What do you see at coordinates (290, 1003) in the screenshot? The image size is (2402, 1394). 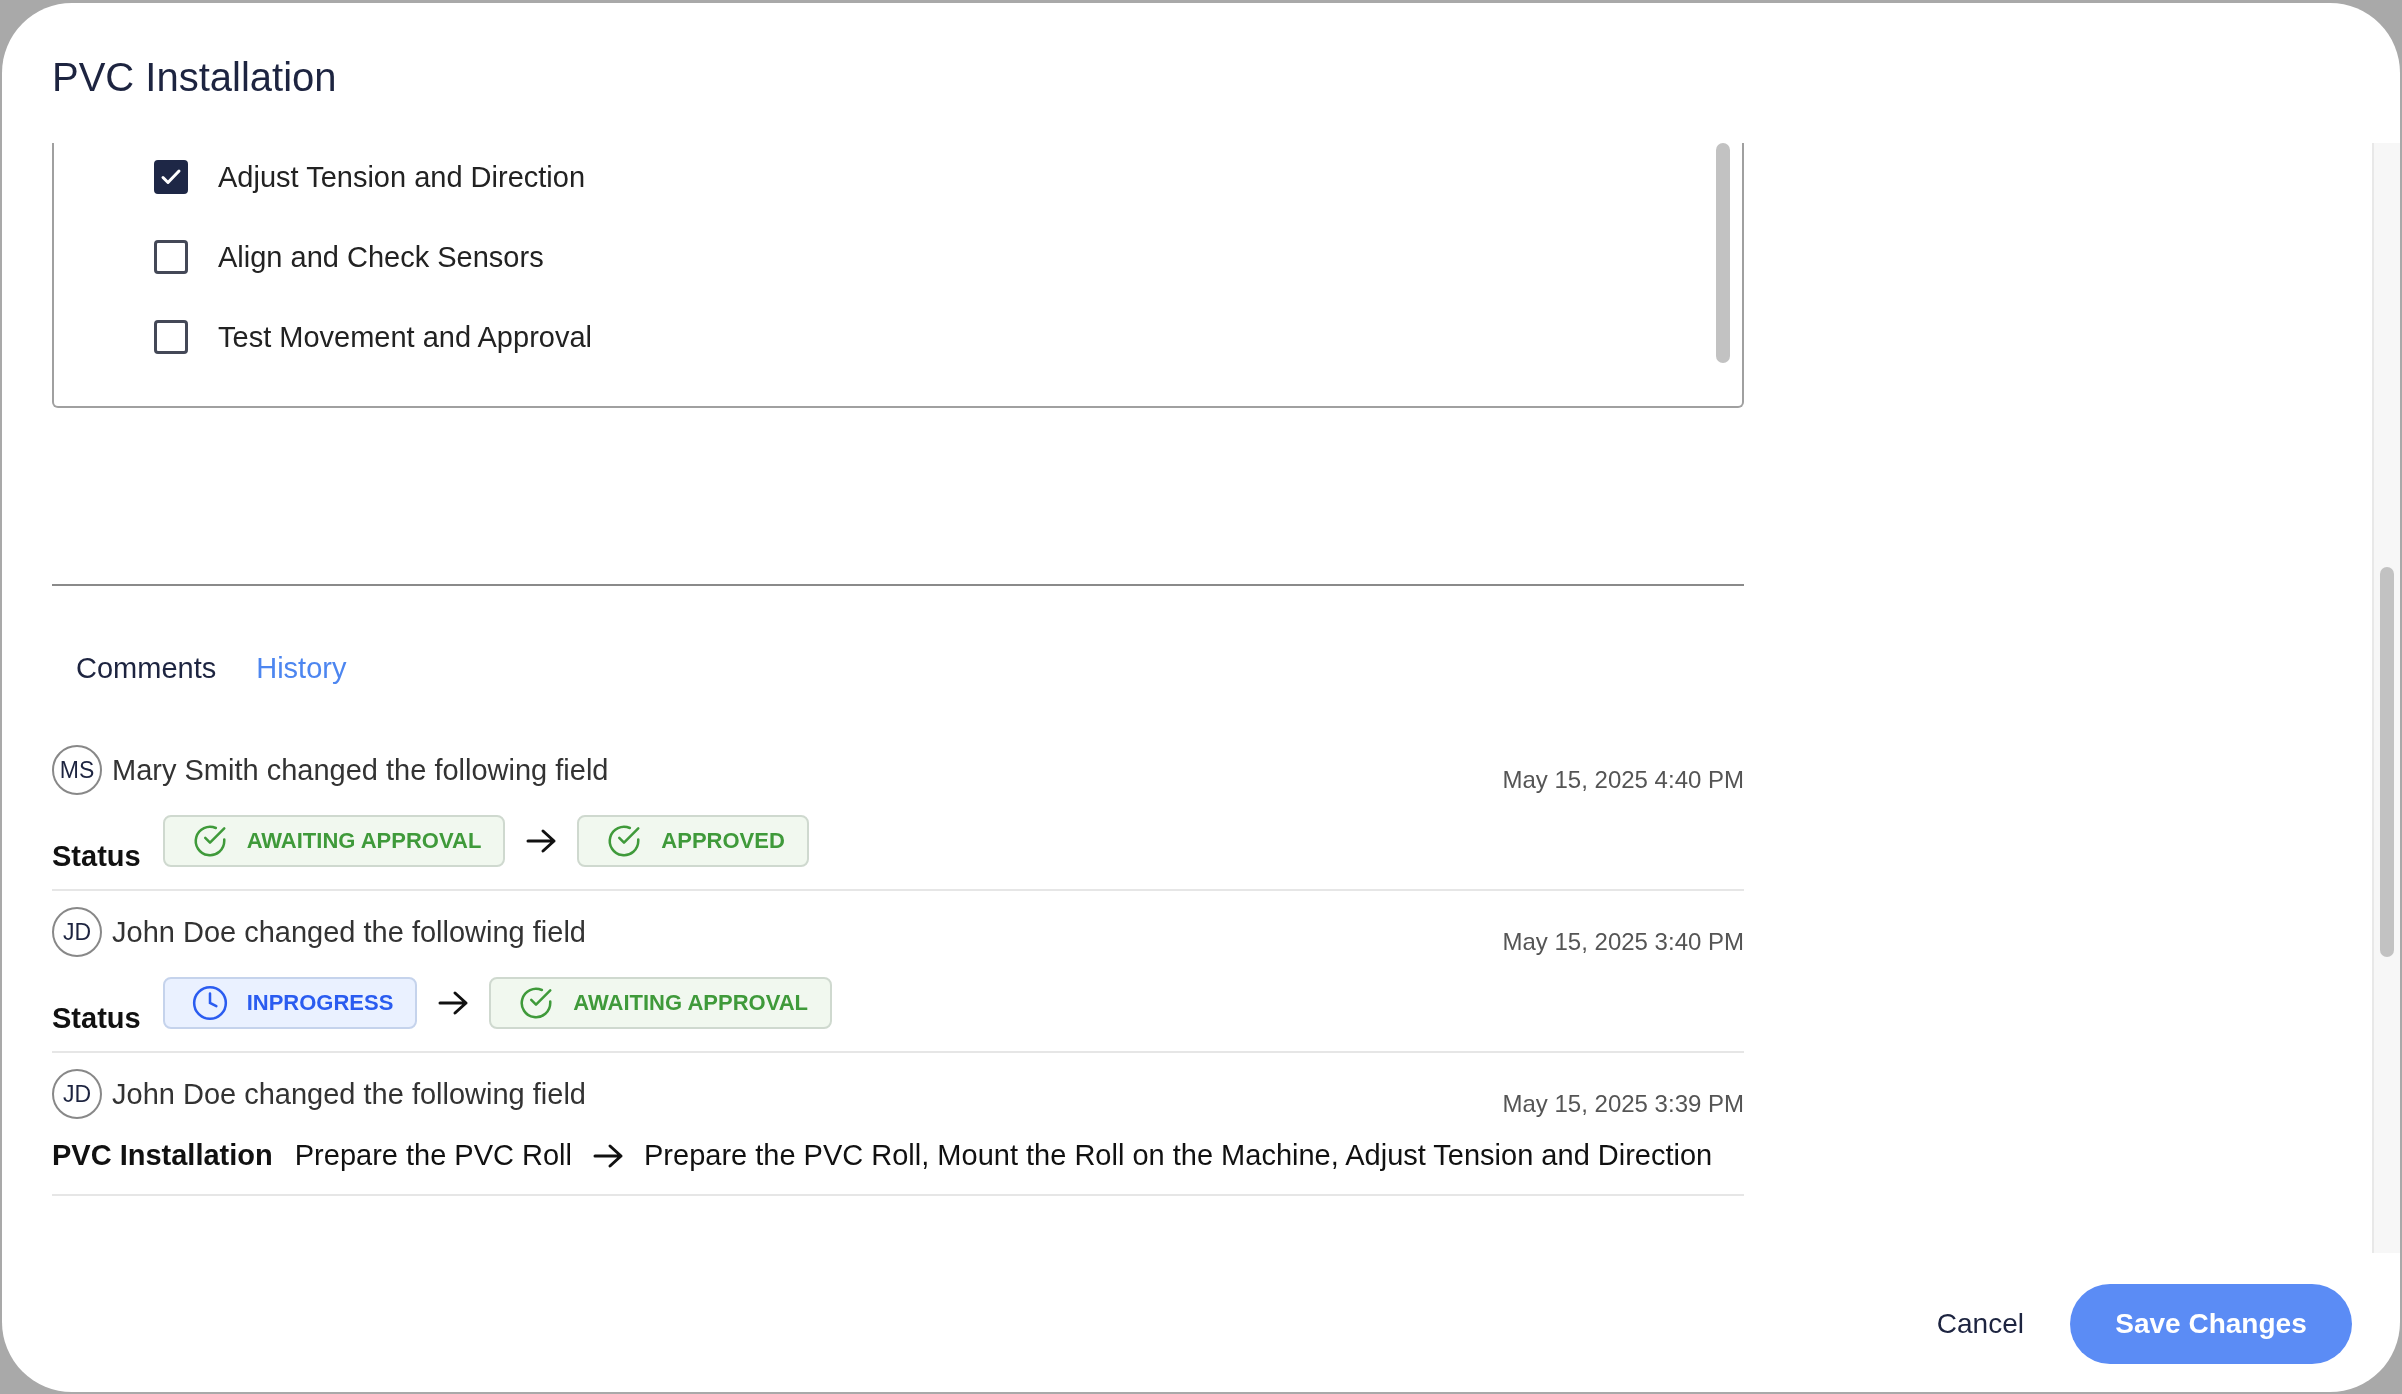 I see `status-badge: INPROGRESS` at bounding box center [290, 1003].